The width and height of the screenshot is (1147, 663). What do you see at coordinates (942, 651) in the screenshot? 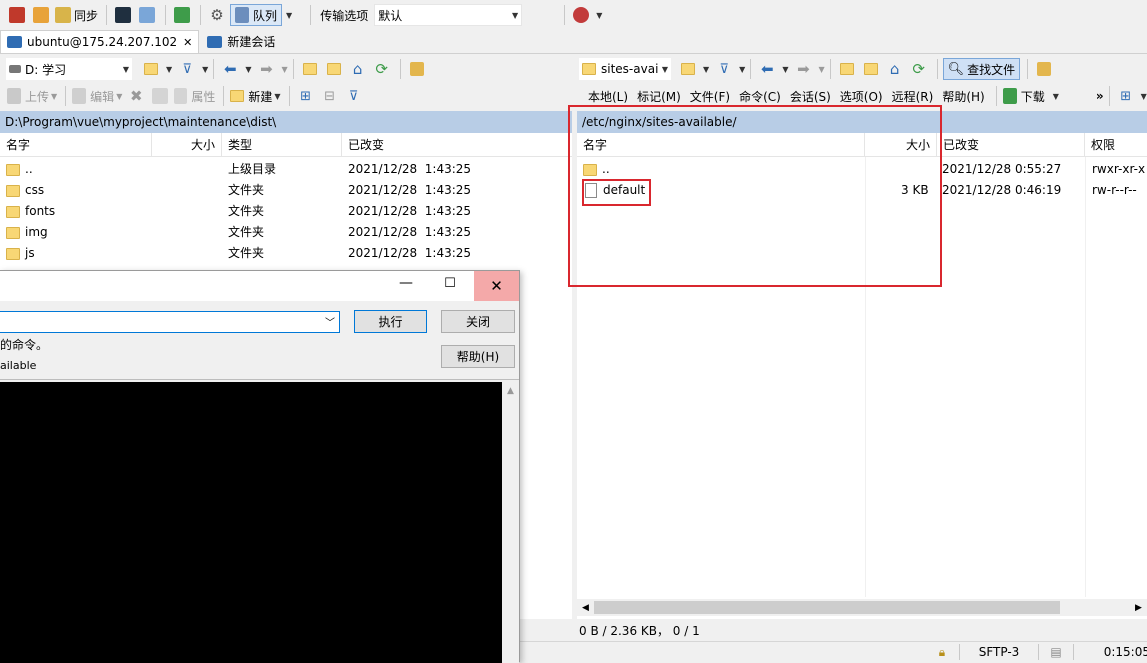
I see `lock-icon: 🔒︎` at bounding box center [942, 651].